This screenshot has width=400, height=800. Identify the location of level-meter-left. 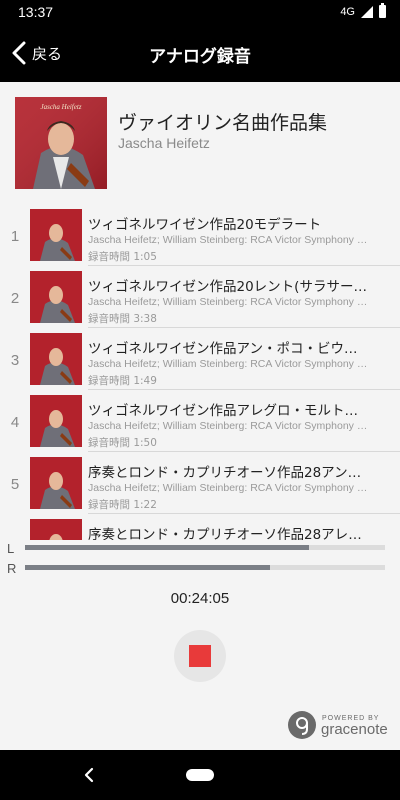
(205, 547).